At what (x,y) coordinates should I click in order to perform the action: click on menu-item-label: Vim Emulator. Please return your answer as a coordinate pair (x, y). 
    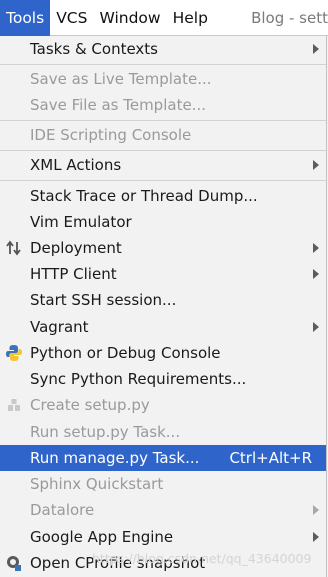
    Looking at the image, I should click on (81, 222).